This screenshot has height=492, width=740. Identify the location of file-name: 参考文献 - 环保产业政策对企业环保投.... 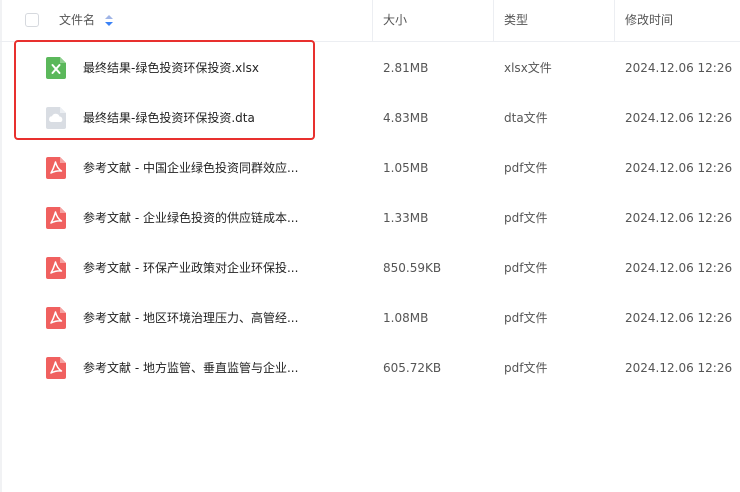
(190, 268).